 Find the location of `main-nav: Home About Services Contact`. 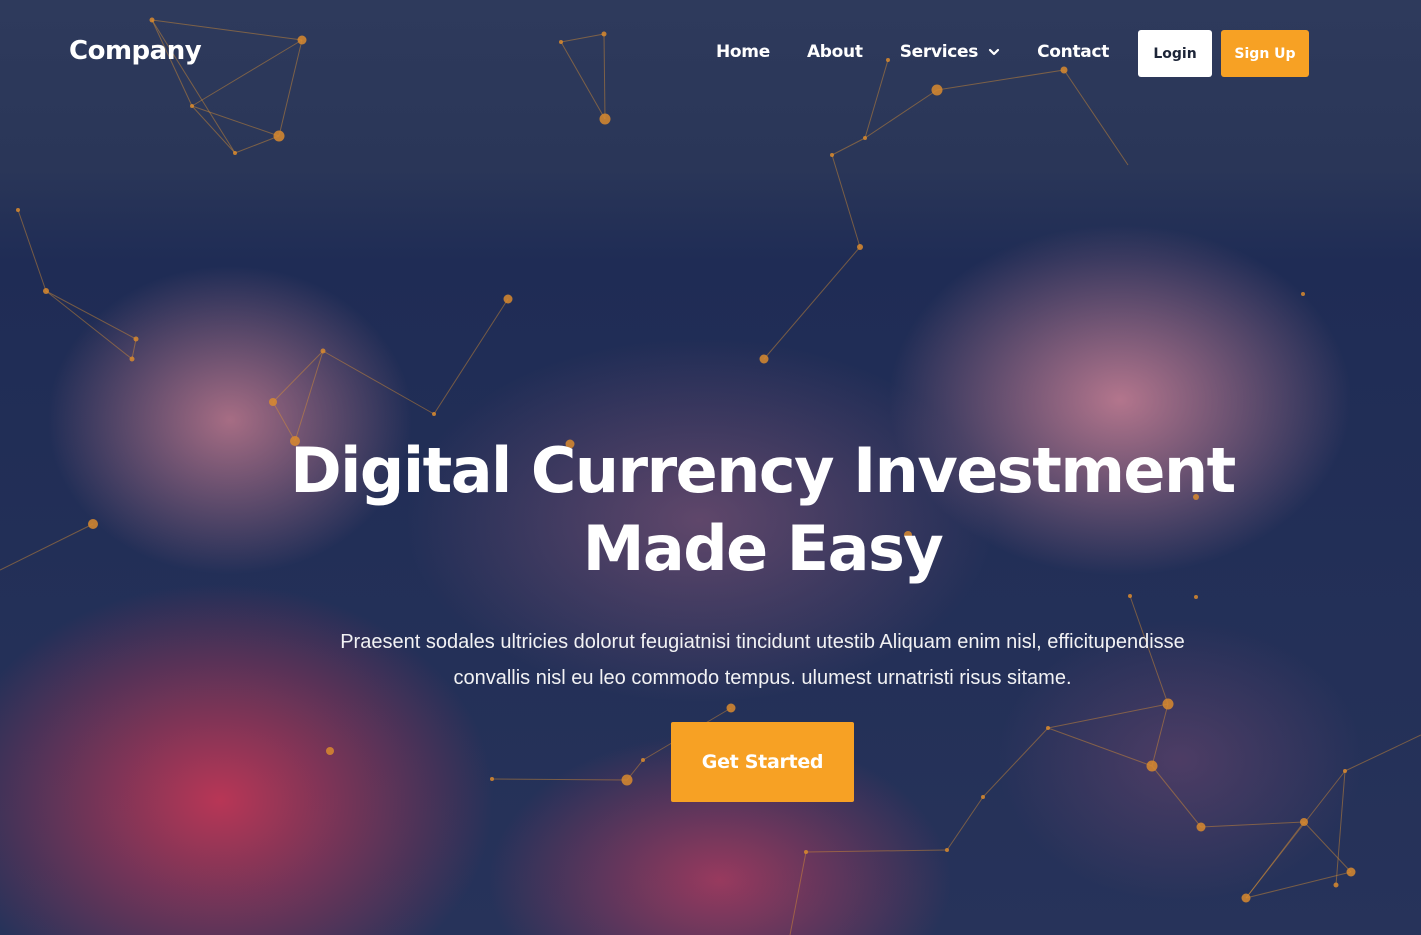

main-nav: Home About Services Contact is located at coordinates (912, 52).